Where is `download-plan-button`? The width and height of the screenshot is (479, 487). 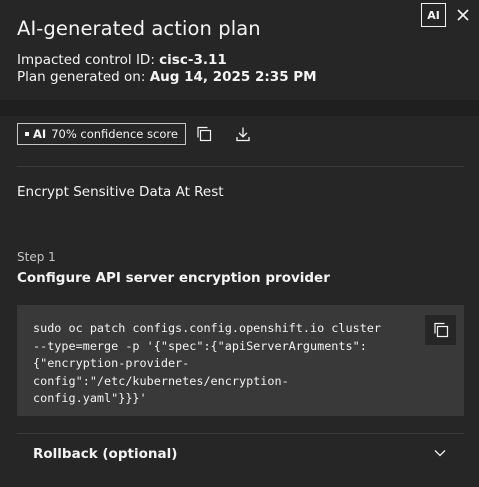 download-plan-button is located at coordinates (243, 134).